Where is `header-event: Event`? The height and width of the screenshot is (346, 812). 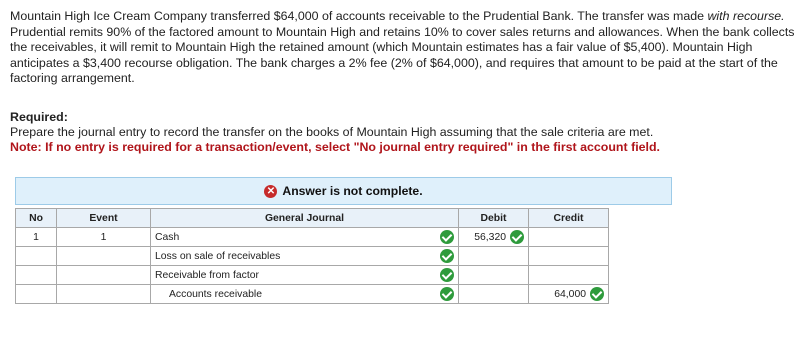 header-event: Event is located at coordinates (103, 218).